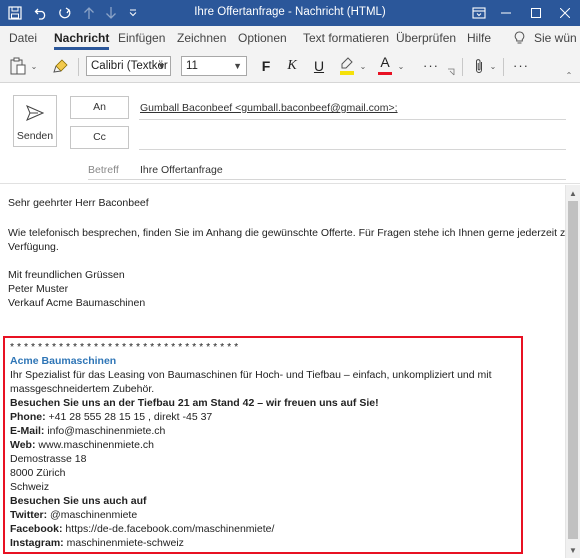  Describe the element at coordinates (401, 66) in the screenshot. I see `font-color-dropdown-icon: ⌄` at that location.